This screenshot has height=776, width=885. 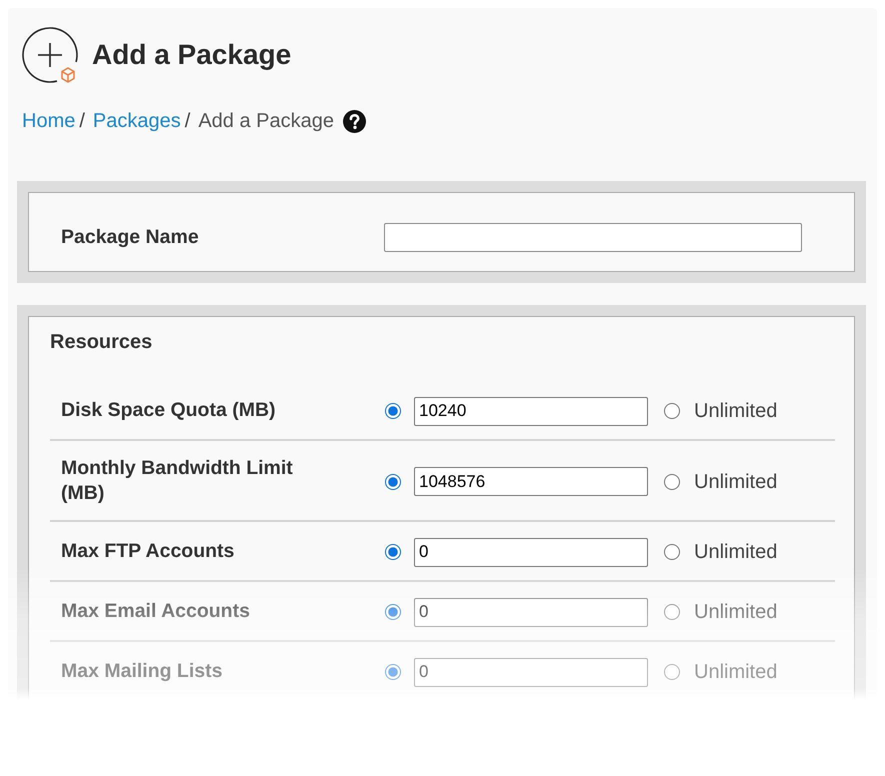 I want to click on limit-input: 1048576, so click(x=531, y=481).